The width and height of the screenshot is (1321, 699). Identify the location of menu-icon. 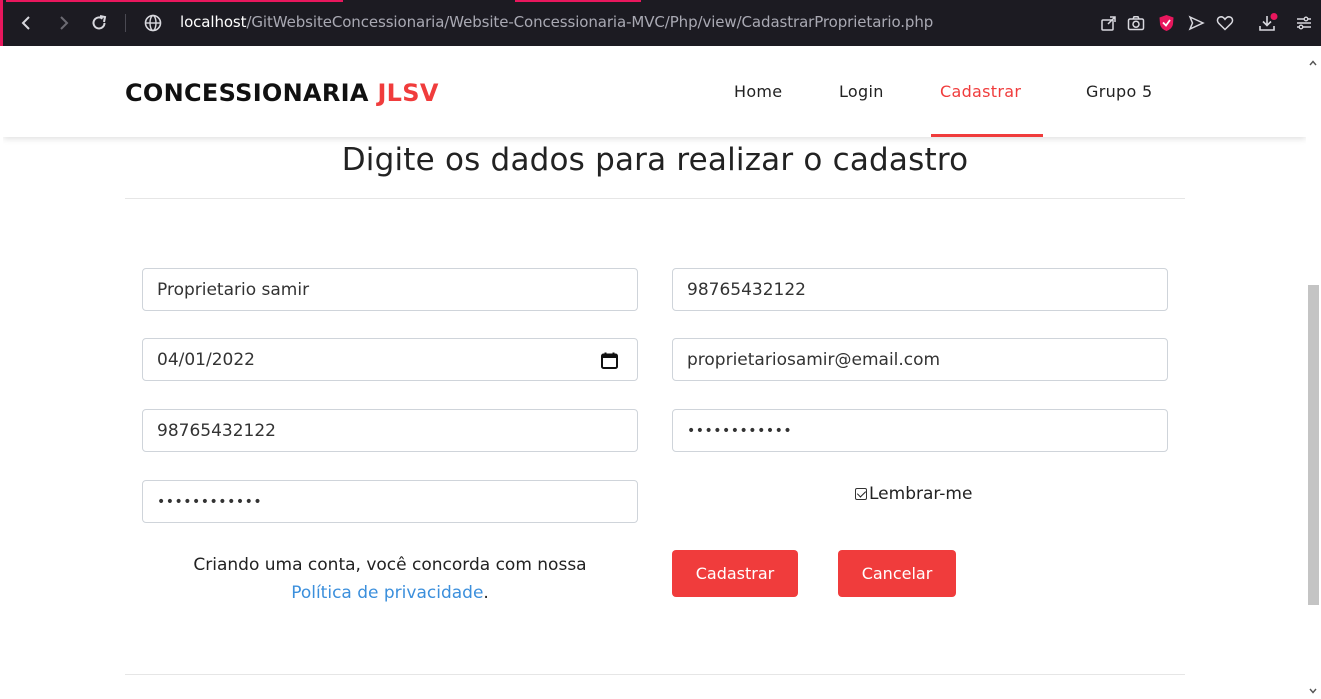
(1304, 23).